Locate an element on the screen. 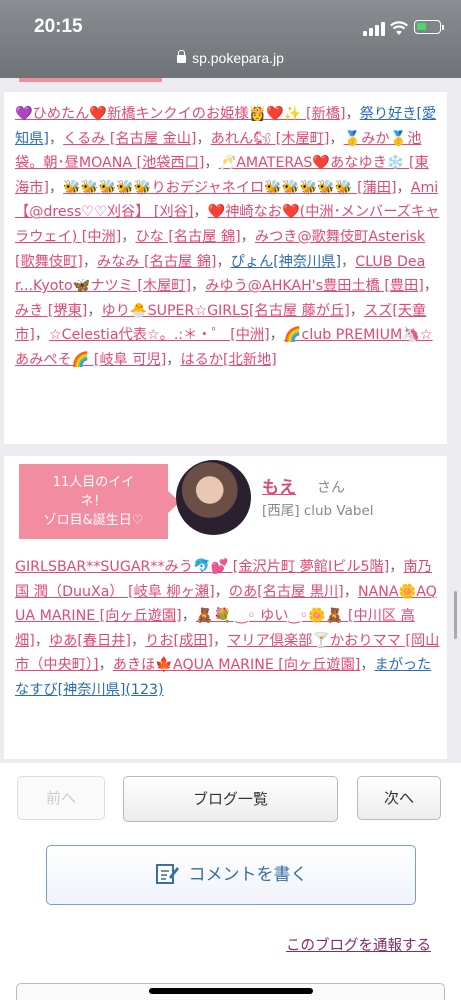 The width and height of the screenshot is (461, 1000). liker-link: あきほ🍁AQUA MARINE [向ヶ丘遊園] is located at coordinates (237, 665).